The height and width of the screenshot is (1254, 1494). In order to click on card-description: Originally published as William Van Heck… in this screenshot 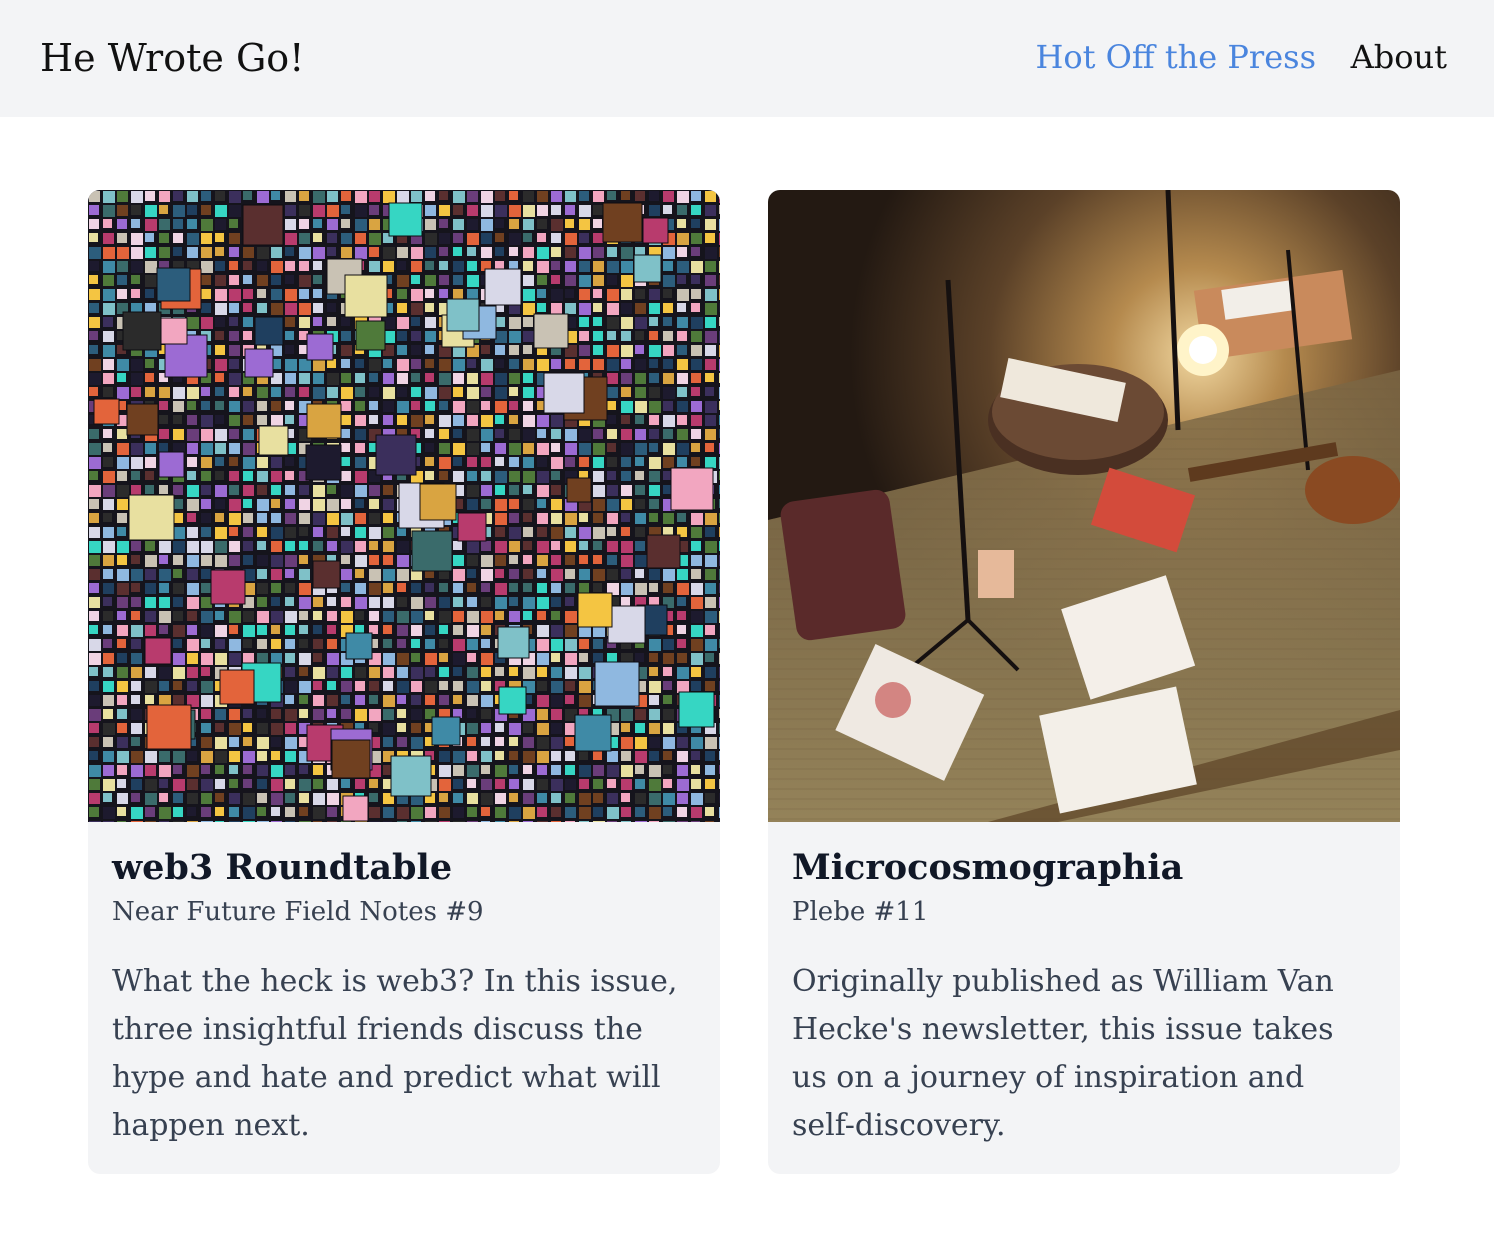, I will do `click(1063, 1053)`.